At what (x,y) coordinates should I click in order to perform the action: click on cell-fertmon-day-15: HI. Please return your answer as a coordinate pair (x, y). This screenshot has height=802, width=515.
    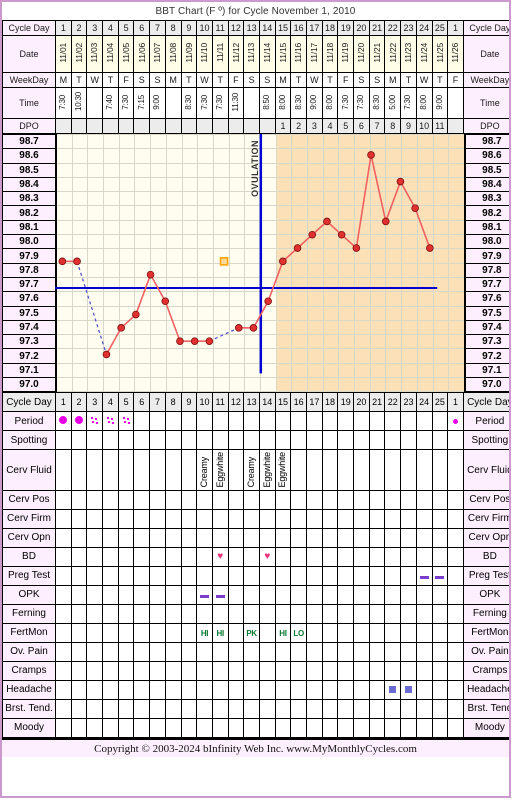
    Looking at the image, I should click on (283, 632).